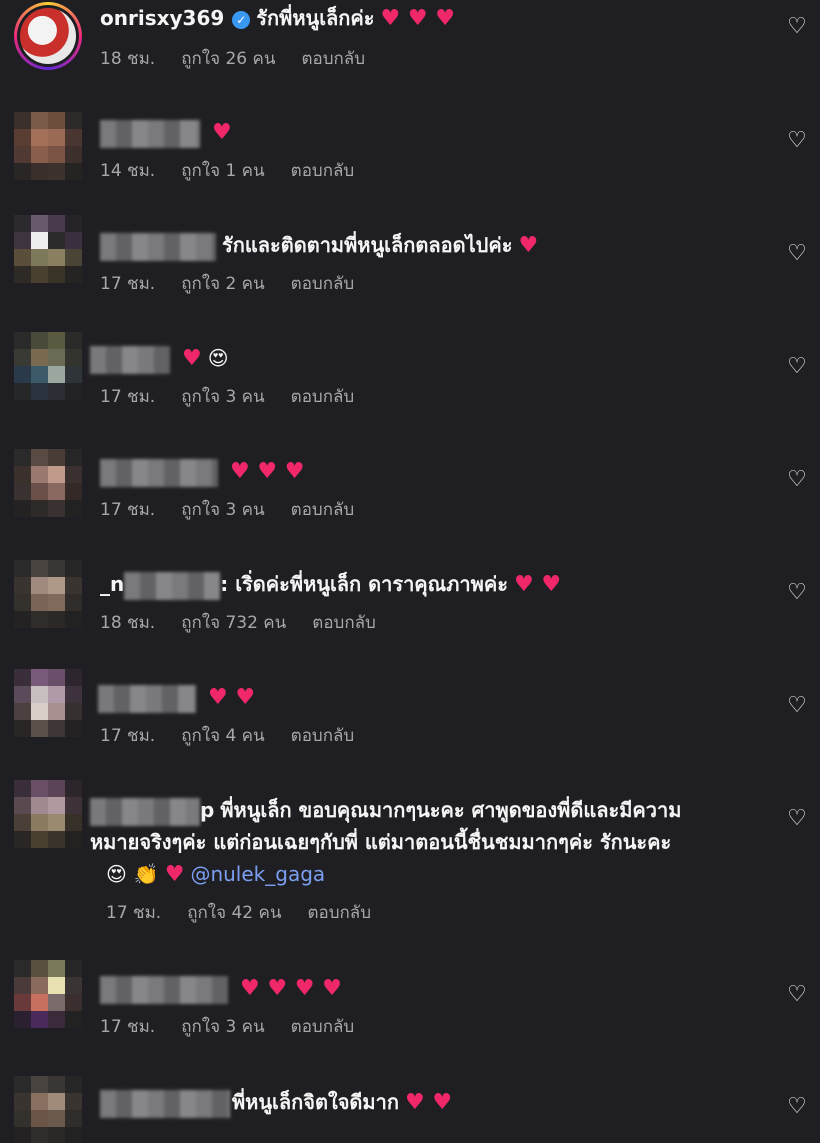 This screenshot has height=1143, width=820. I want to click on mention-link: @nulek_gaga, so click(257, 874).